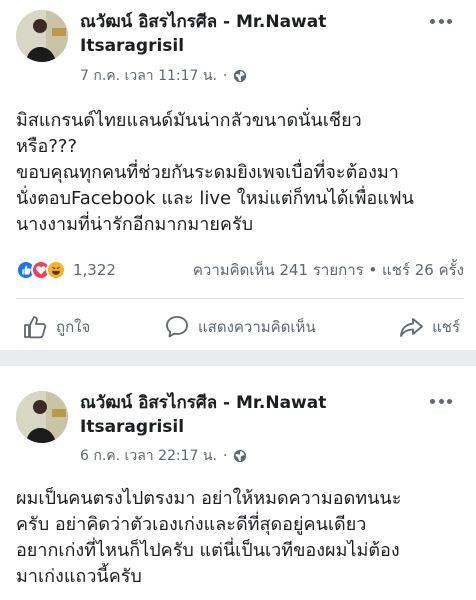 The height and width of the screenshot is (600, 476). I want to click on share-label: แชร์, so click(446, 327).